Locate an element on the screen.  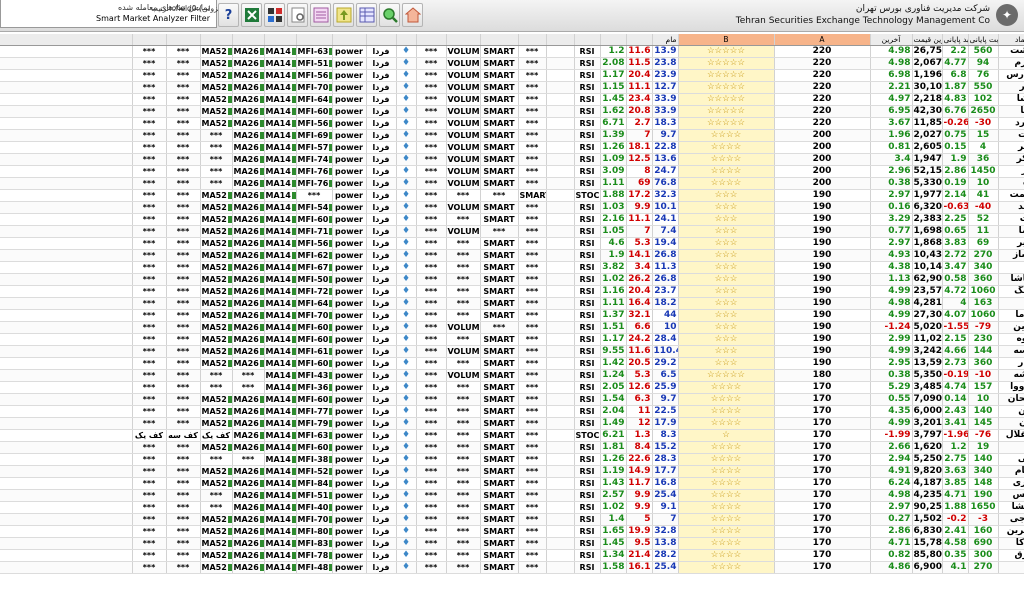
col-ma14 is located at coordinates (280, 40).